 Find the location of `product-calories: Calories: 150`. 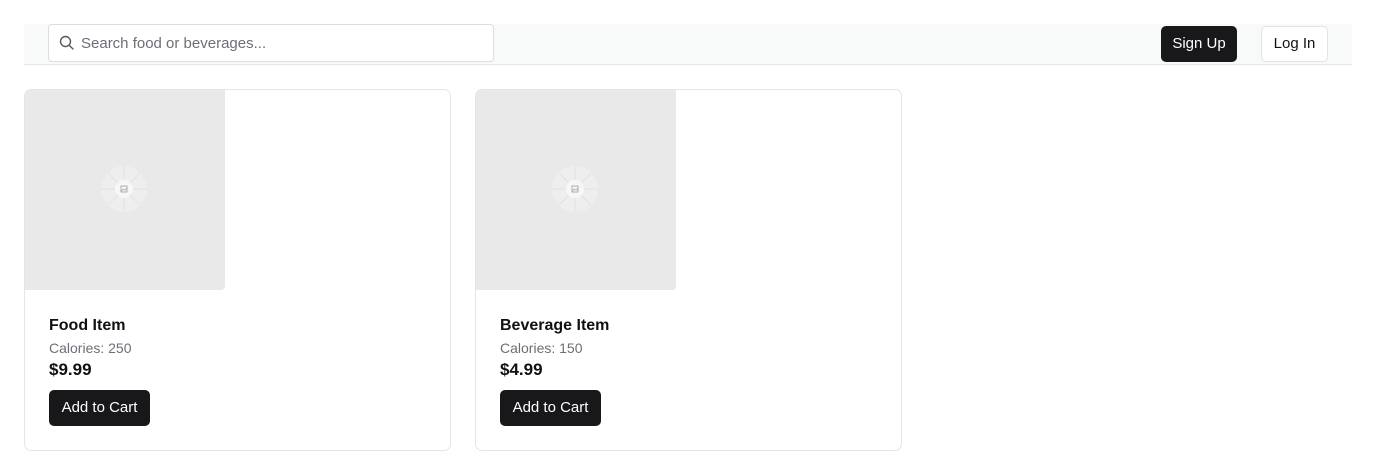

product-calories: Calories: 150 is located at coordinates (541, 348).